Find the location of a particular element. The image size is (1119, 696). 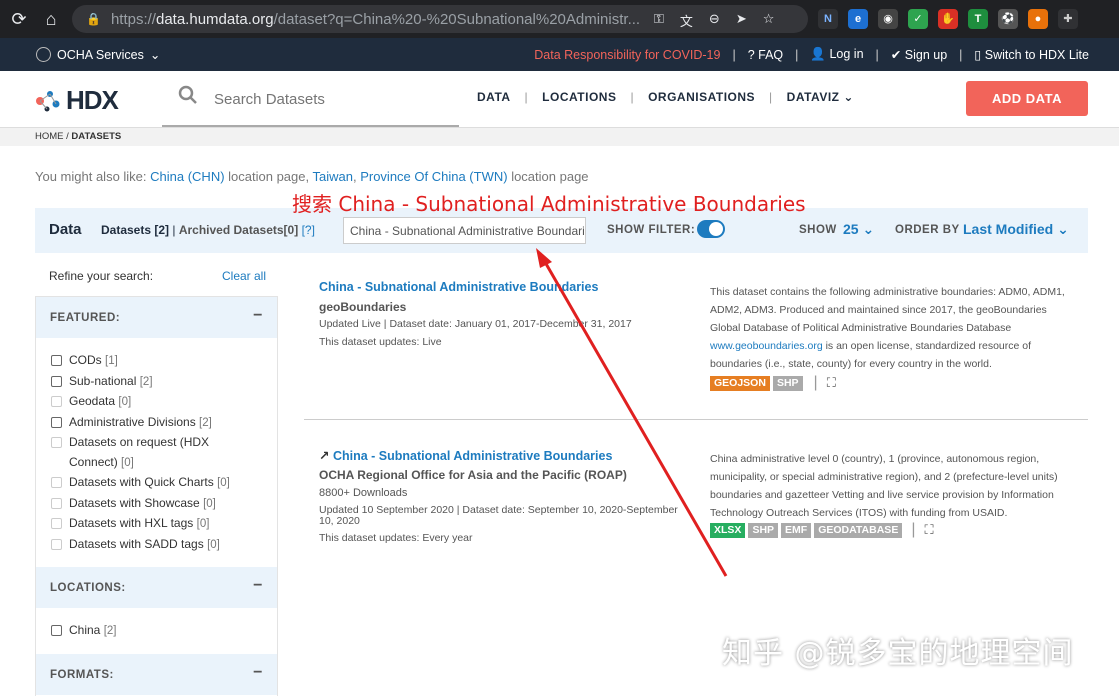

annotation-arrow is located at coordinates (632, 412).